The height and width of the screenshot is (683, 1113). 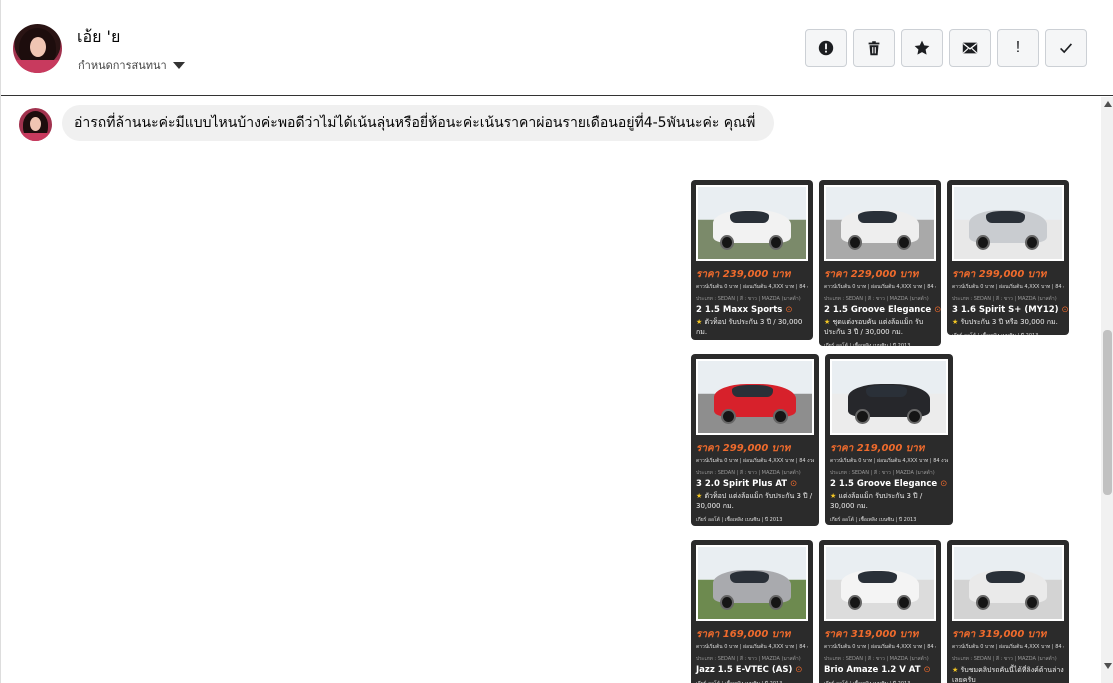 I want to click on scroll-up-arrow-icon, so click(x=1108, y=104).